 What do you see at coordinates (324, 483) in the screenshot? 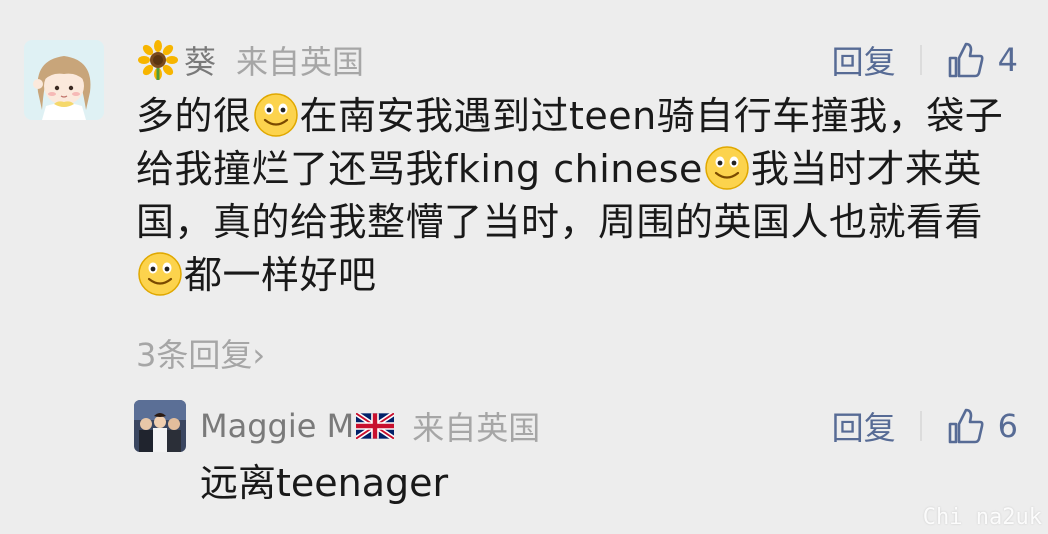
I see `reply-text: 远离teenager` at bounding box center [324, 483].